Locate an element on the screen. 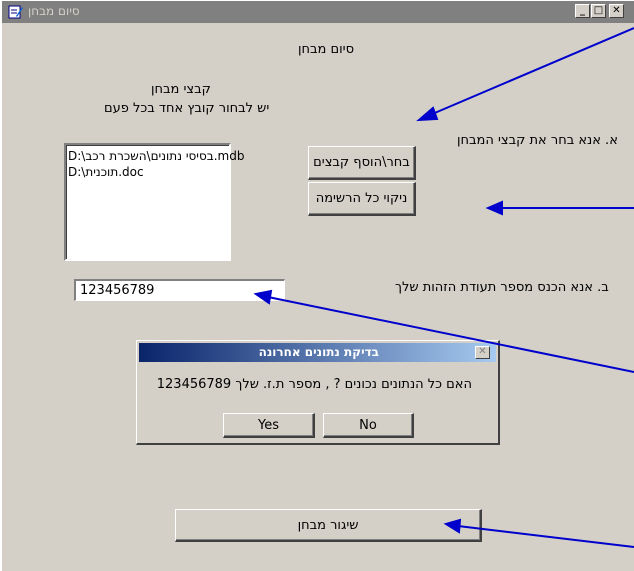  dialog-title-bar: בדיקת נתונים אחרונה ✕ is located at coordinates (317, 352).